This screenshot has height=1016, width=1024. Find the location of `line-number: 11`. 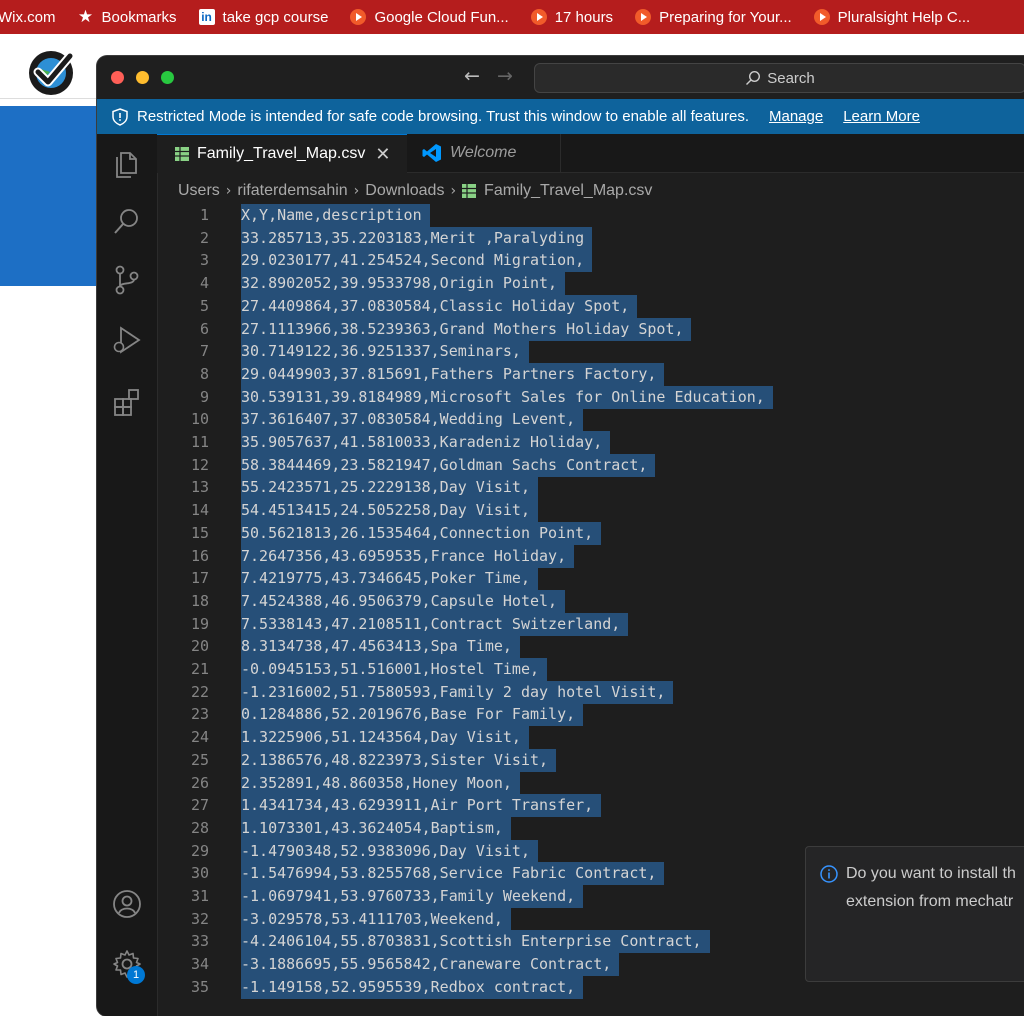

line-number: 11 is located at coordinates (199, 442).